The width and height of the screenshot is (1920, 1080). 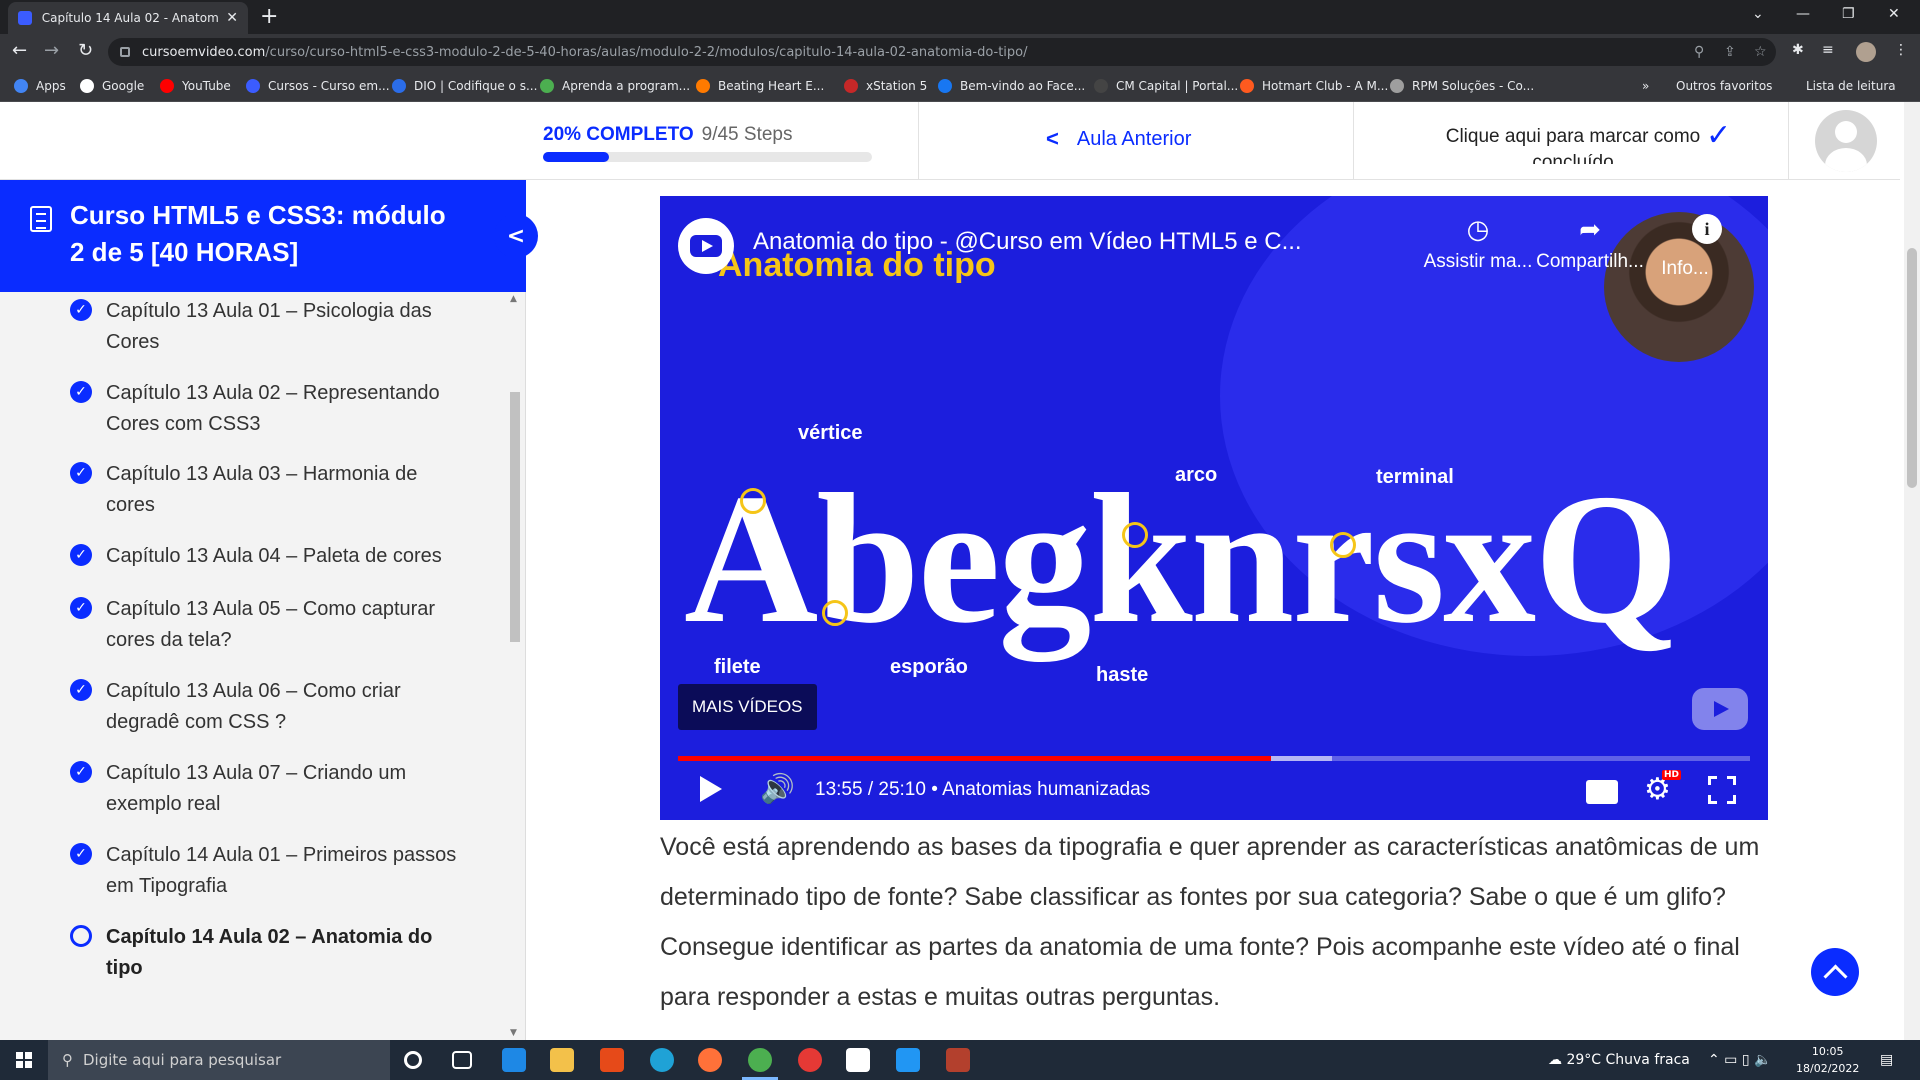 What do you see at coordinates (1214, 758) in the screenshot?
I see `video-progress-bar` at bounding box center [1214, 758].